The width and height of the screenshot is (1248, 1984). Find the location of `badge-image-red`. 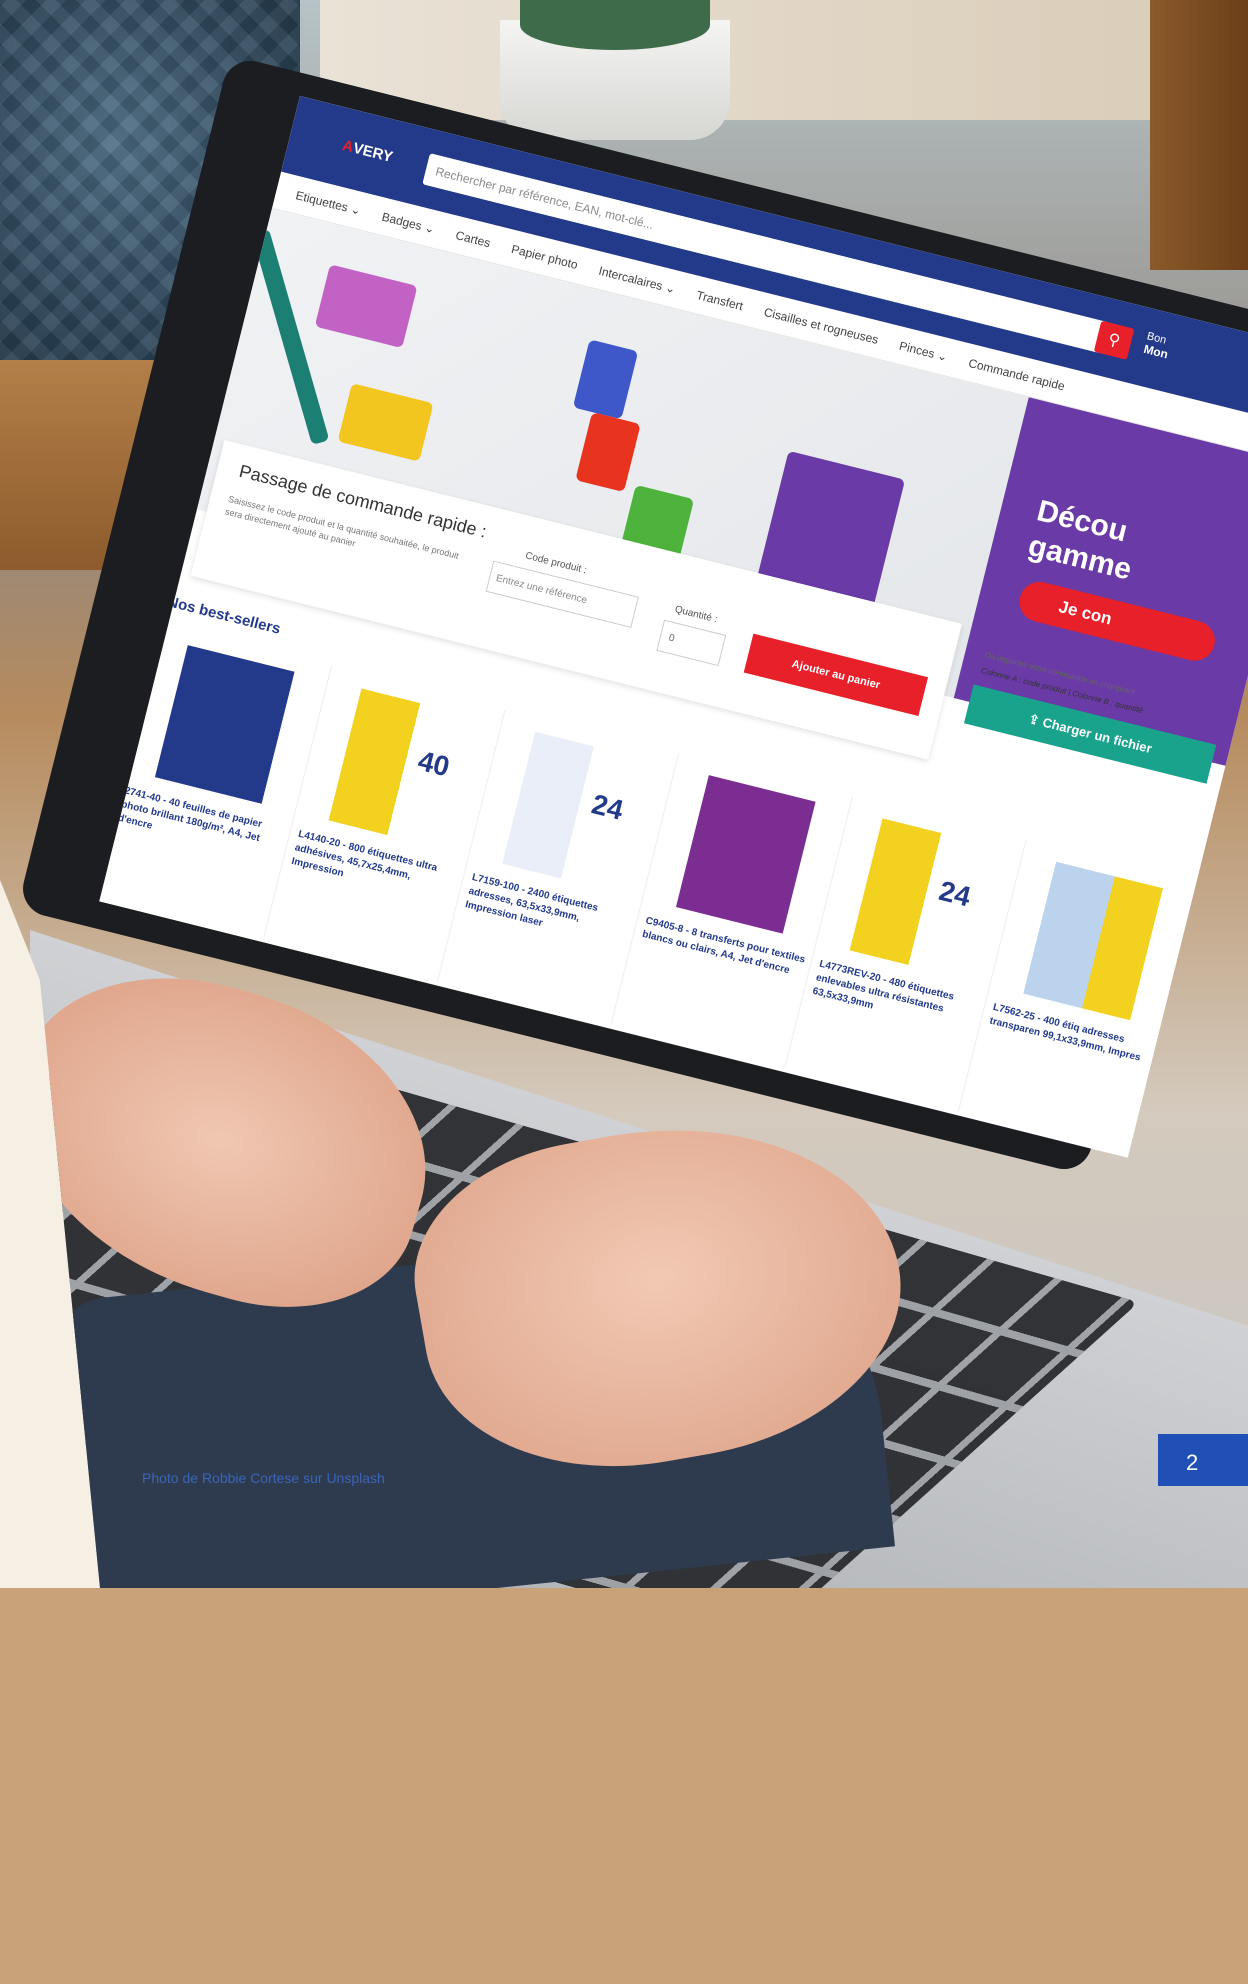

badge-image-red is located at coordinates (608, 452).